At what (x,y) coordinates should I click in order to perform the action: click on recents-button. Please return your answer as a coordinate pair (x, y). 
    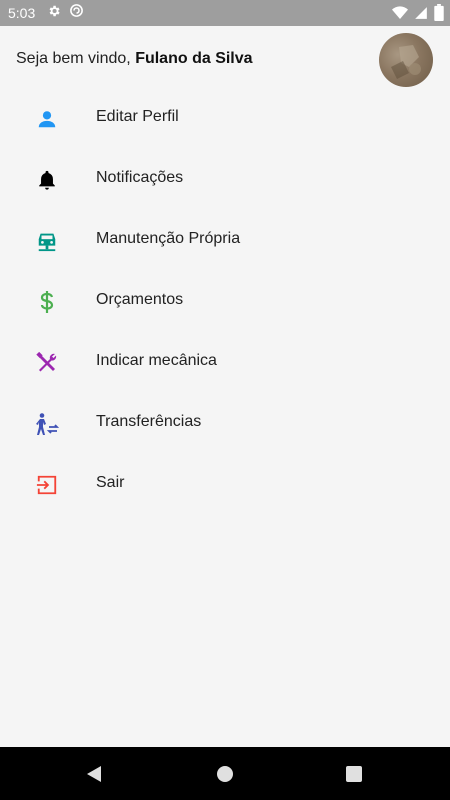
    Looking at the image, I should click on (354, 773).